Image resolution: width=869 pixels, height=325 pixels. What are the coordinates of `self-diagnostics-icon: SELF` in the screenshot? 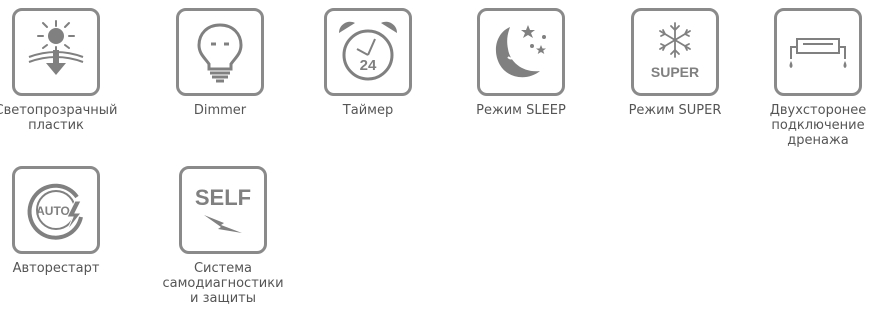 It's located at (223, 209).